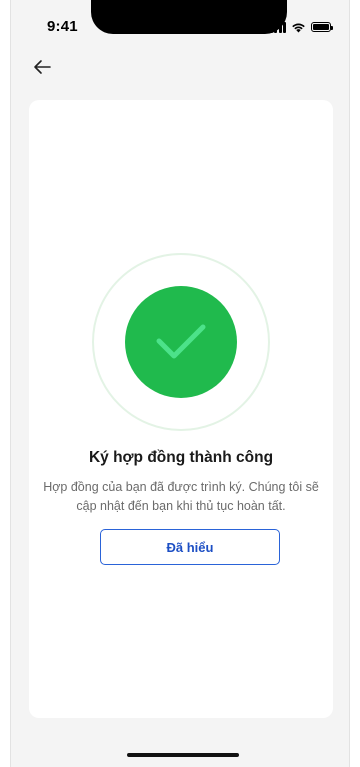 The width and height of the screenshot is (360, 767). What do you see at coordinates (298, 27) in the screenshot?
I see `wifi-icon` at bounding box center [298, 27].